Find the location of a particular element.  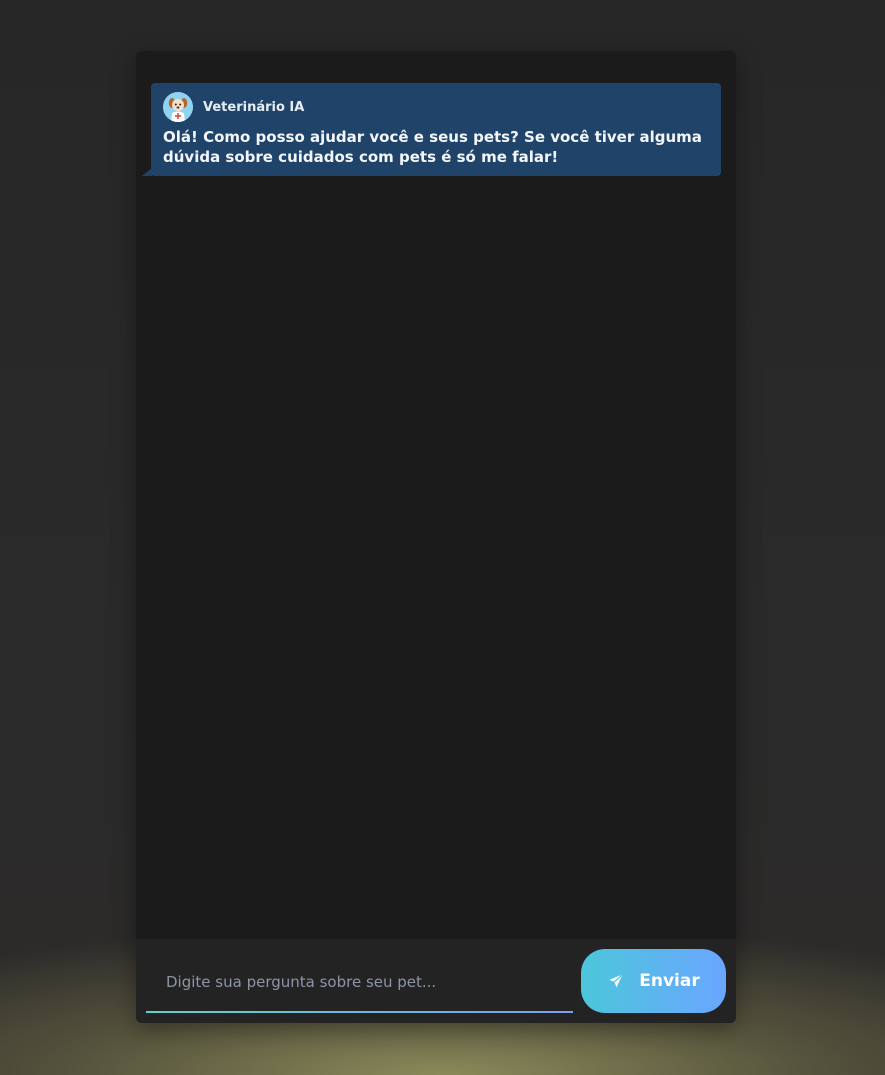

question-input-wrapper is located at coordinates (359, 983).